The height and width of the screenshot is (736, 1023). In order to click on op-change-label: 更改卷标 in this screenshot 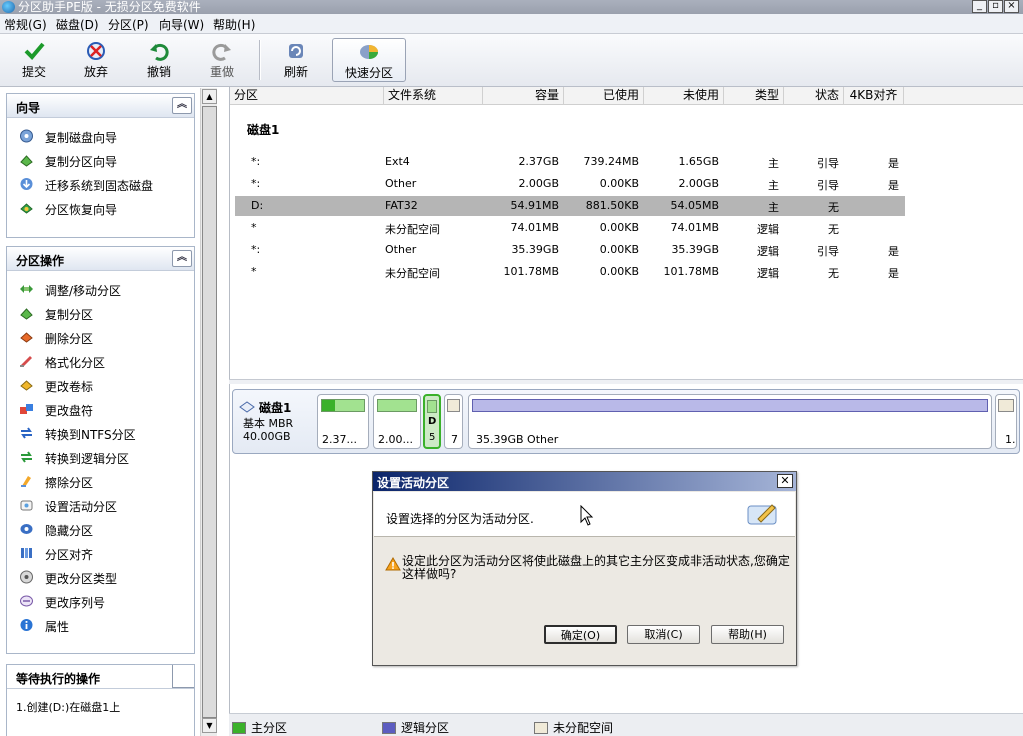, I will do `click(100, 386)`.